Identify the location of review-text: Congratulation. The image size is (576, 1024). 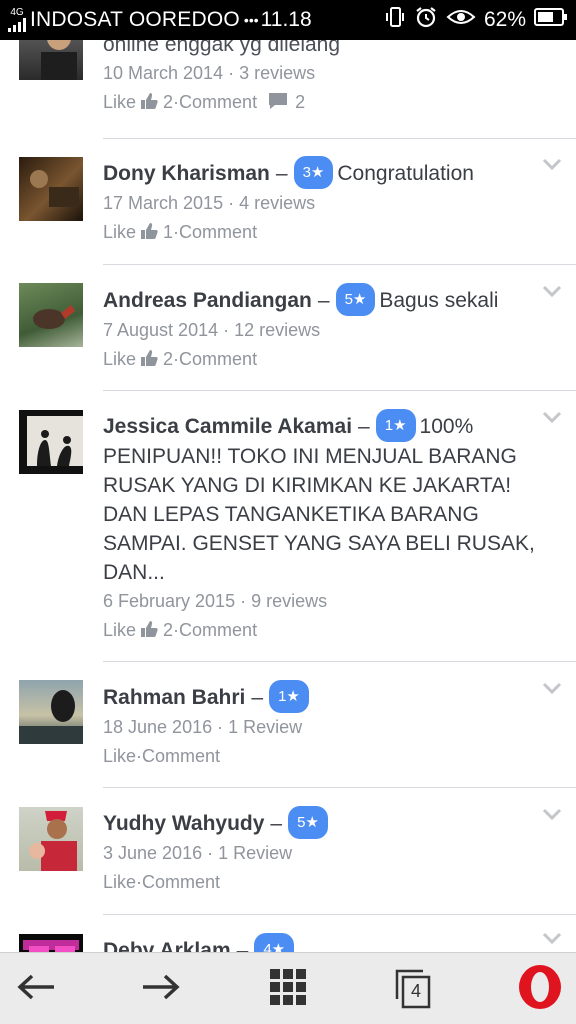
(405, 173).